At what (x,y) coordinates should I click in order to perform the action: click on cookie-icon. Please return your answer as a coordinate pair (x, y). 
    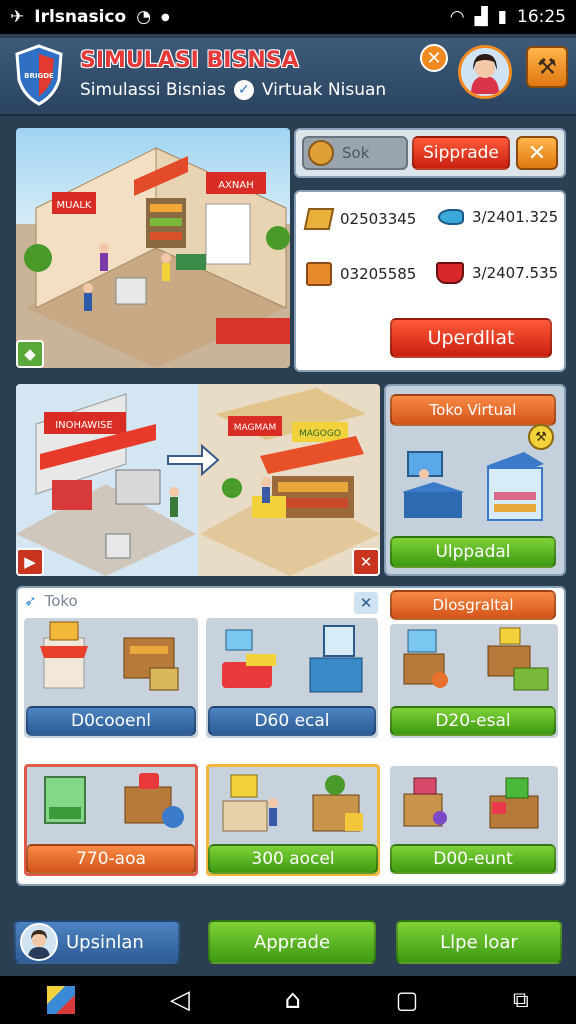
    Looking at the image, I should click on (321, 153).